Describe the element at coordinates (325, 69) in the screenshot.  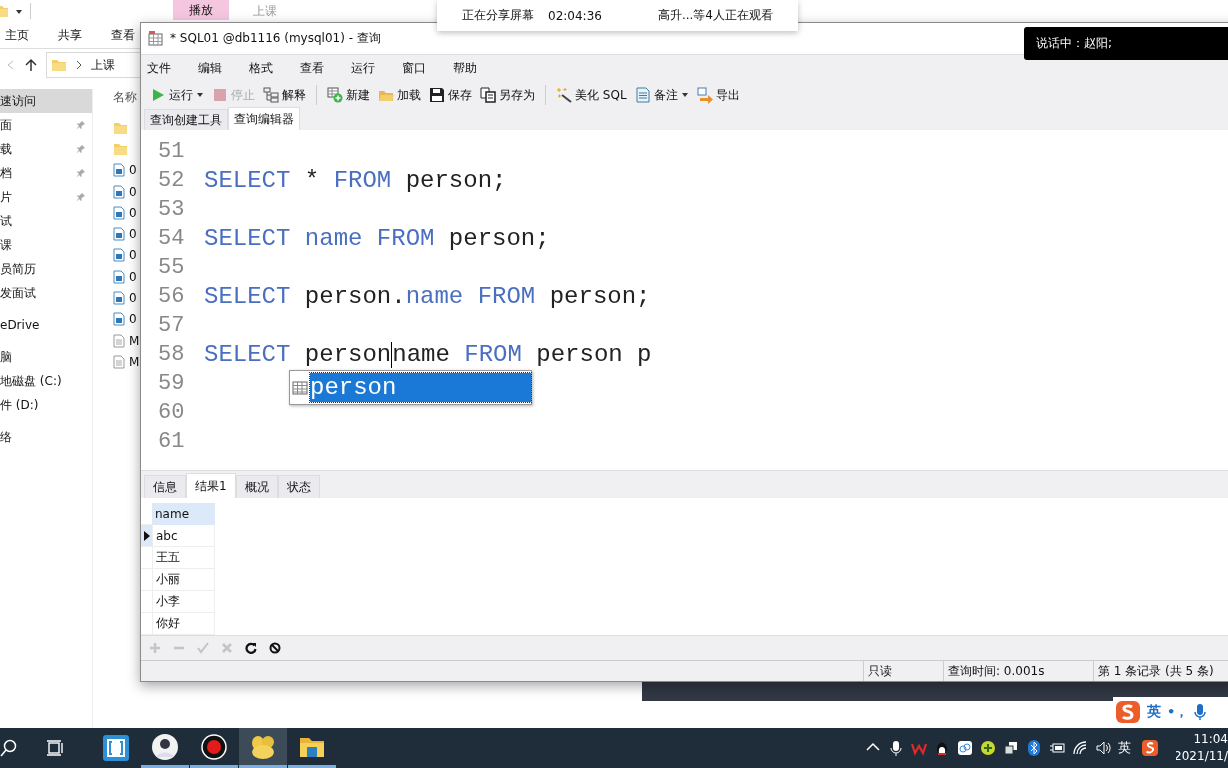
I see `menu-item: 查看` at that location.